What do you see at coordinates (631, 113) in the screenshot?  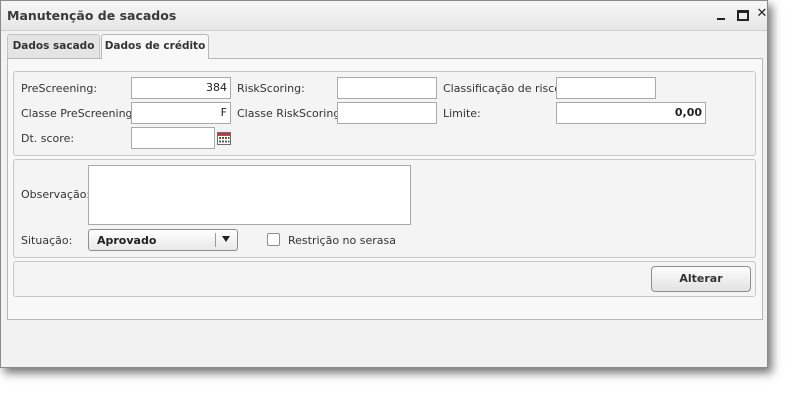 I see `limite-field: 0,00` at bounding box center [631, 113].